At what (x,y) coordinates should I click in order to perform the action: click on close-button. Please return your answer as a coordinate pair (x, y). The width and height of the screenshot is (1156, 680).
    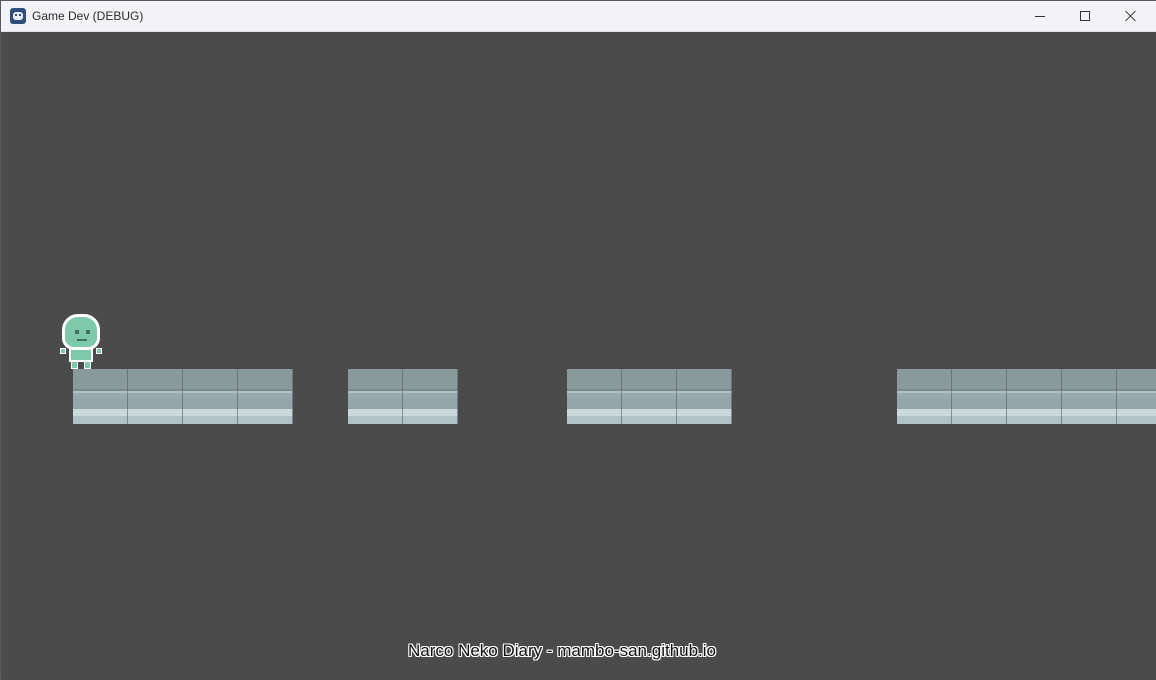
    Looking at the image, I should click on (1131, 16).